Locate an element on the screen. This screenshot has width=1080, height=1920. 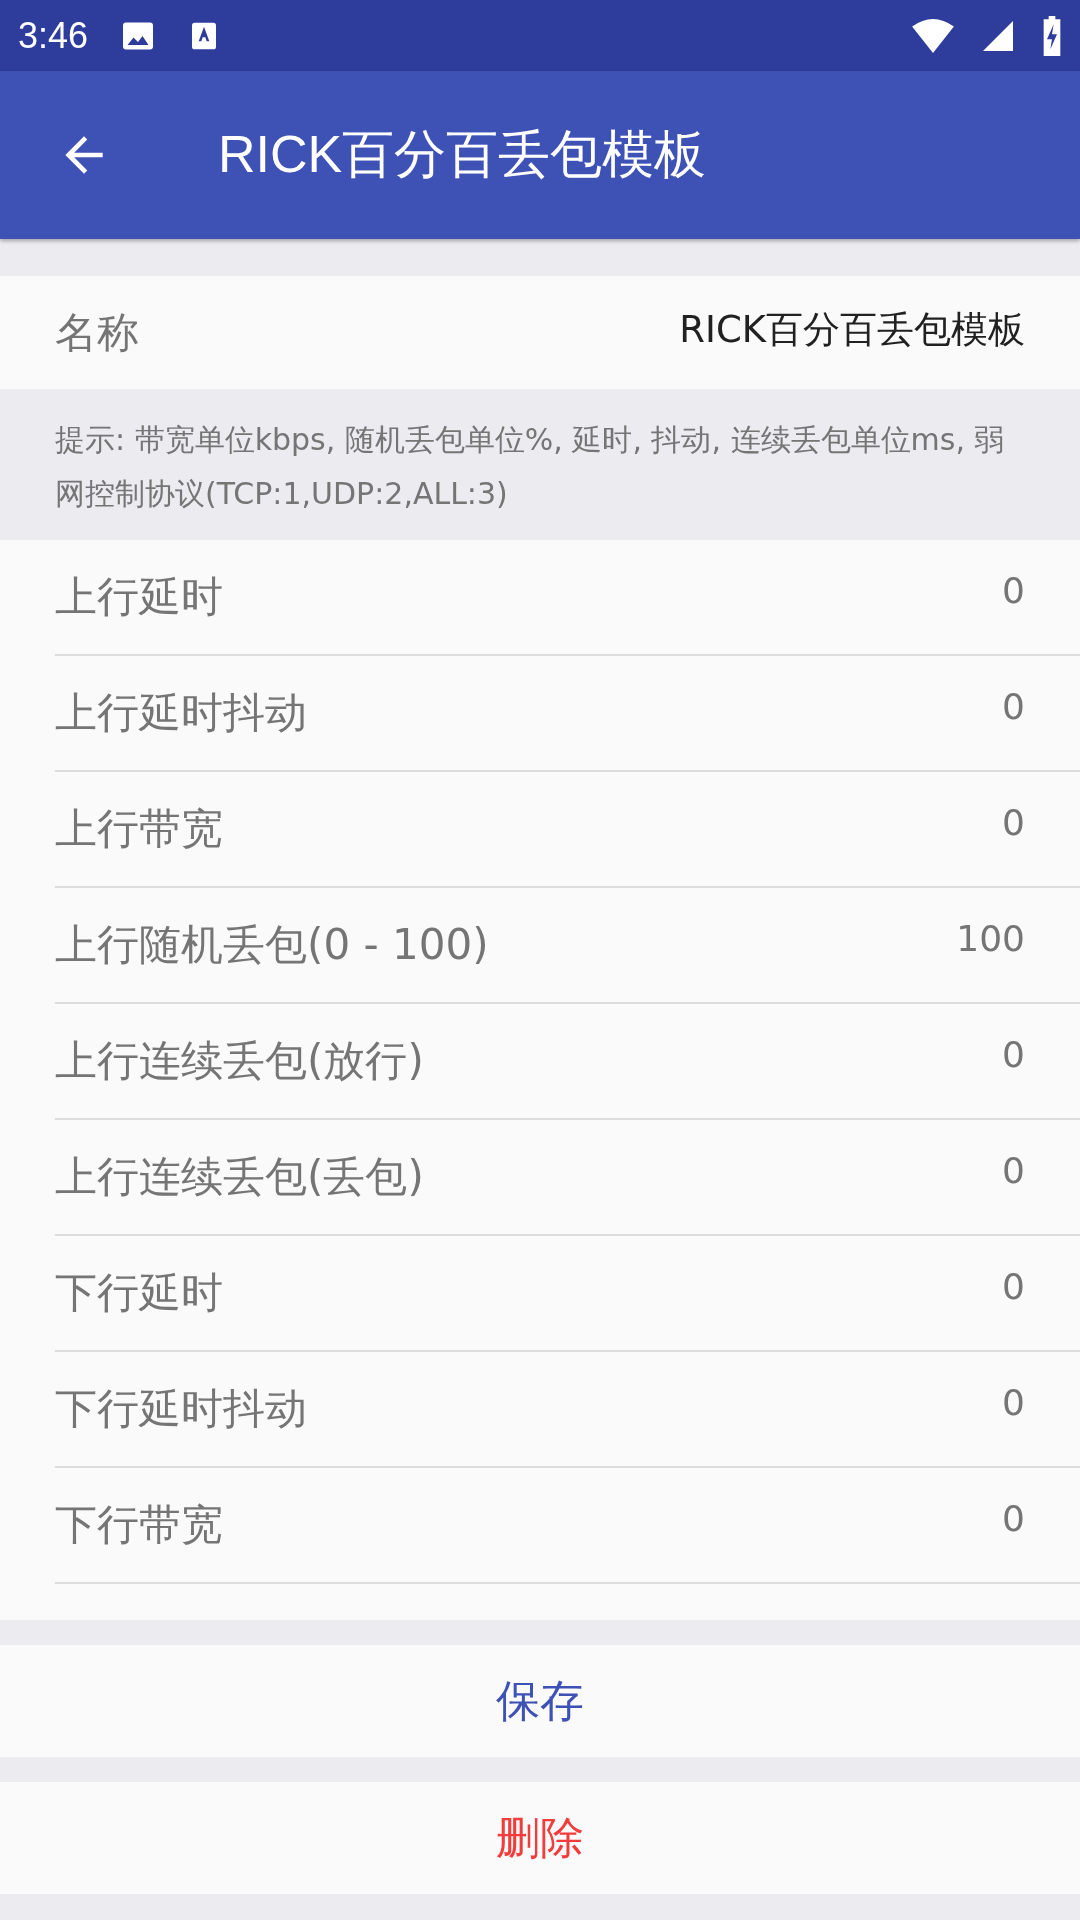
action-button: 保存 is located at coordinates (540, 1701).